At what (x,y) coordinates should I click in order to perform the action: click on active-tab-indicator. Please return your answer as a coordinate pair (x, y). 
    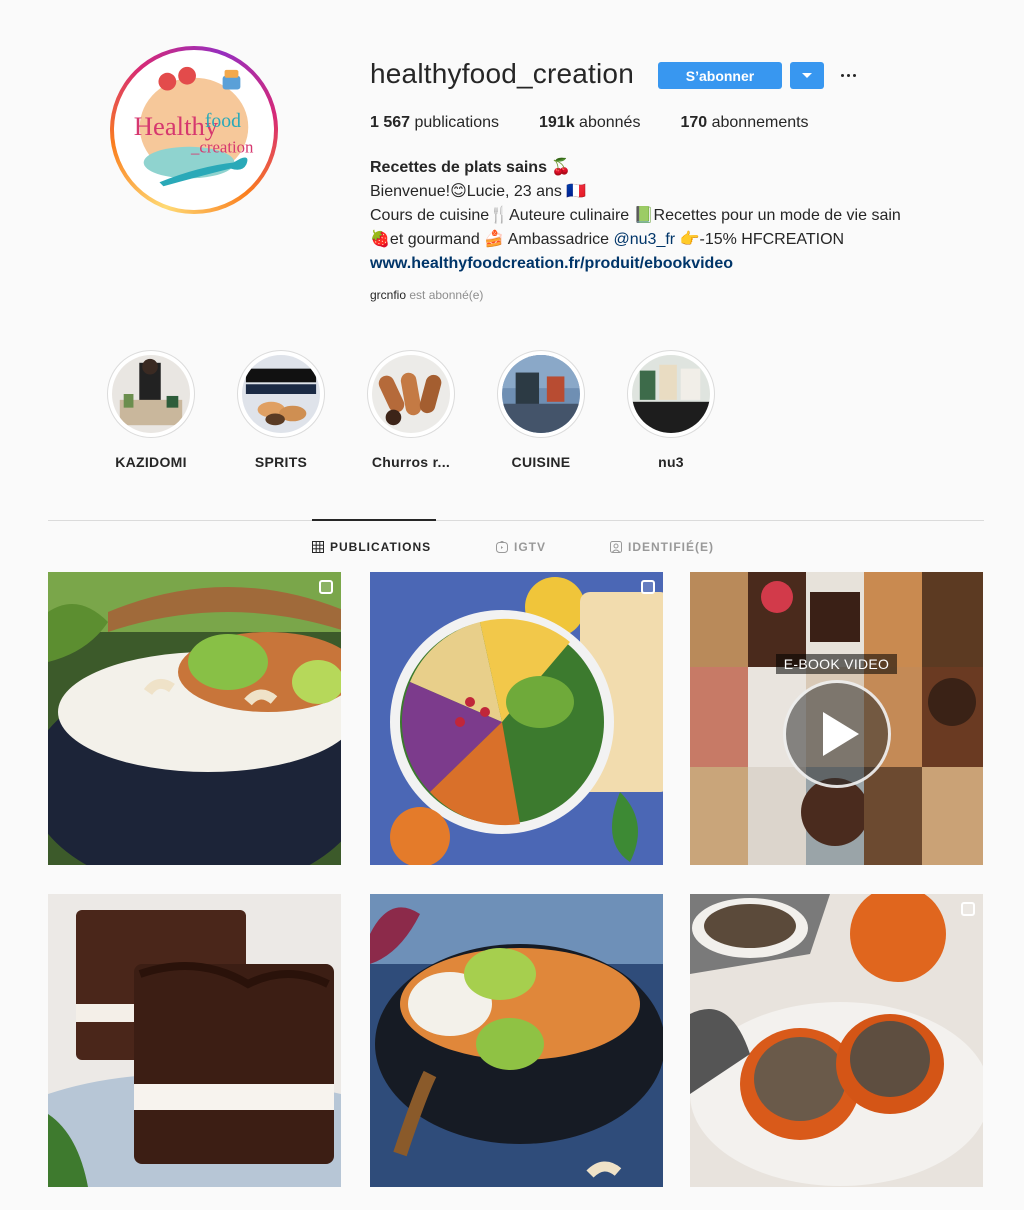
    Looking at the image, I should click on (374, 520).